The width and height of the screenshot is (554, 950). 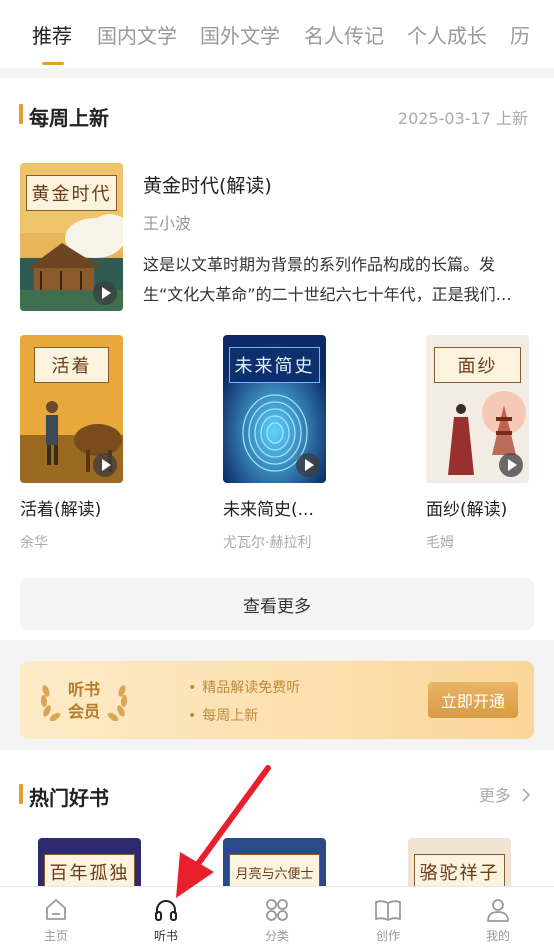 I want to click on more-link: 更多, so click(x=505, y=794).